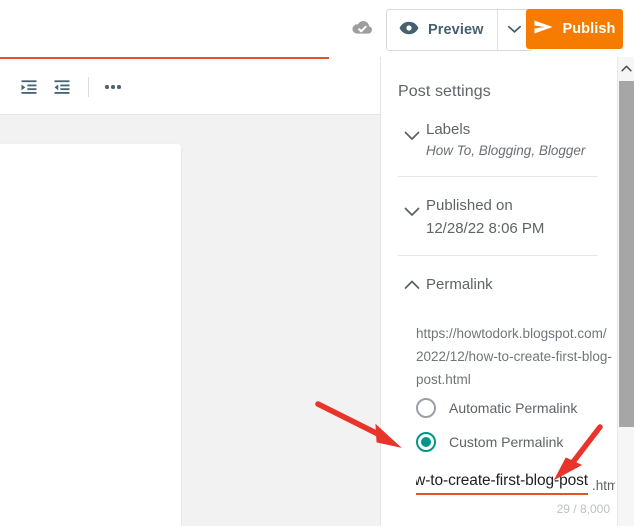 The height and width of the screenshot is (526, 634). Describe the element at coordinates (456, 30) in the screenshot. I see `preview-button-label: Preview` at that location.